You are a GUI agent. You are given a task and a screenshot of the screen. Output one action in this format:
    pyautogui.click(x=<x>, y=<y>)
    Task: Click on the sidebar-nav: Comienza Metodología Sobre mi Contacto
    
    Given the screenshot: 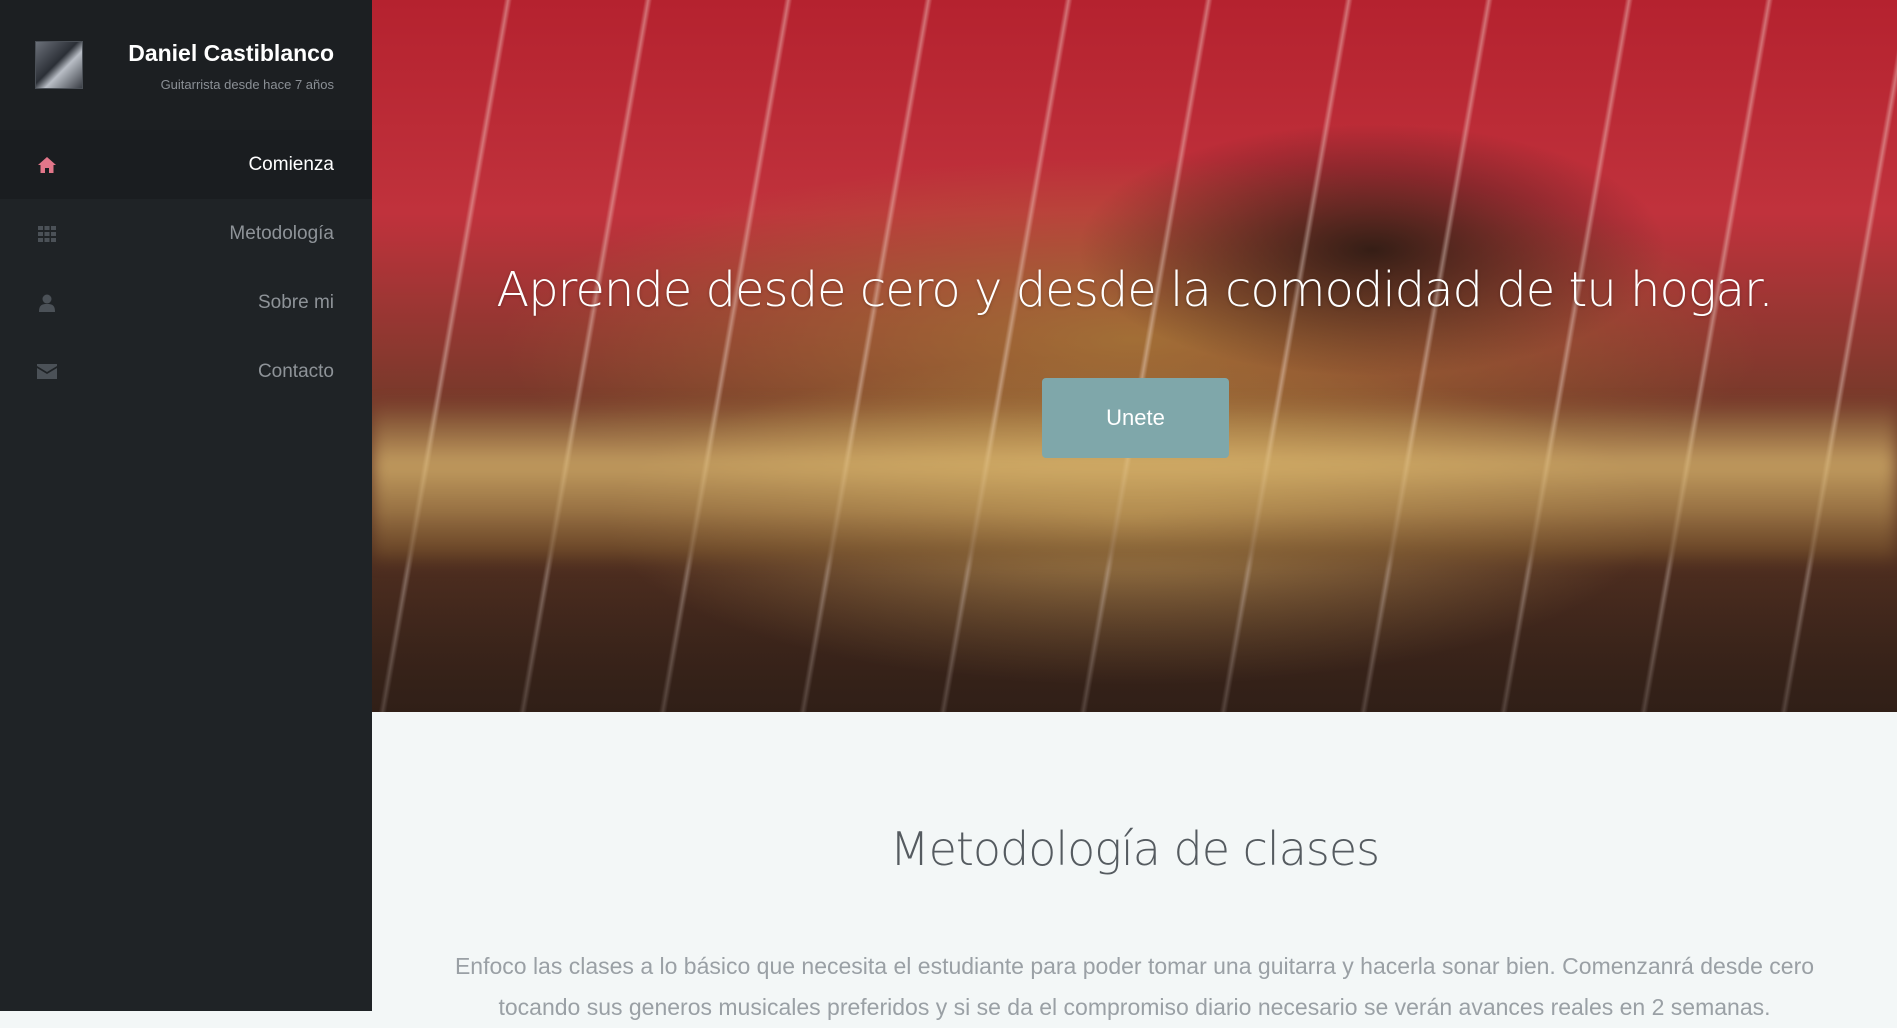 What is the action you would take?
    pyautogui.click(x=186, y=268)
    